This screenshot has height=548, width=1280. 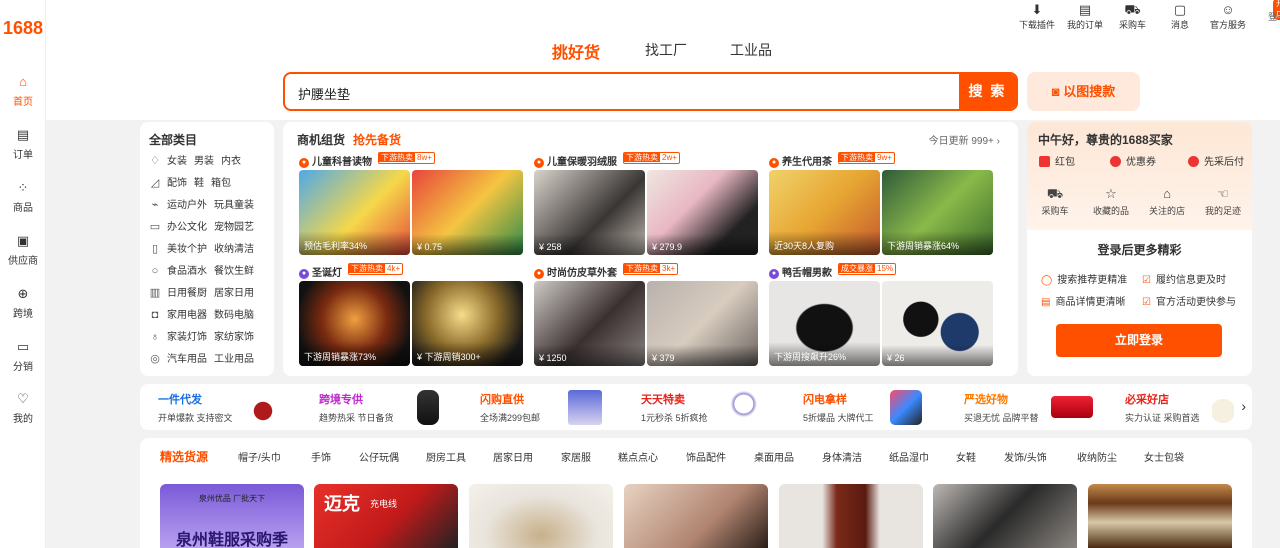 What do you see at coordinates (646, 204) in the screenshot?
I see `product-group: ● 儿童保暖羽绒服 下游热卖 2w+ ¥ 258 ¥ 279.9` at bounding box center [646, 204].